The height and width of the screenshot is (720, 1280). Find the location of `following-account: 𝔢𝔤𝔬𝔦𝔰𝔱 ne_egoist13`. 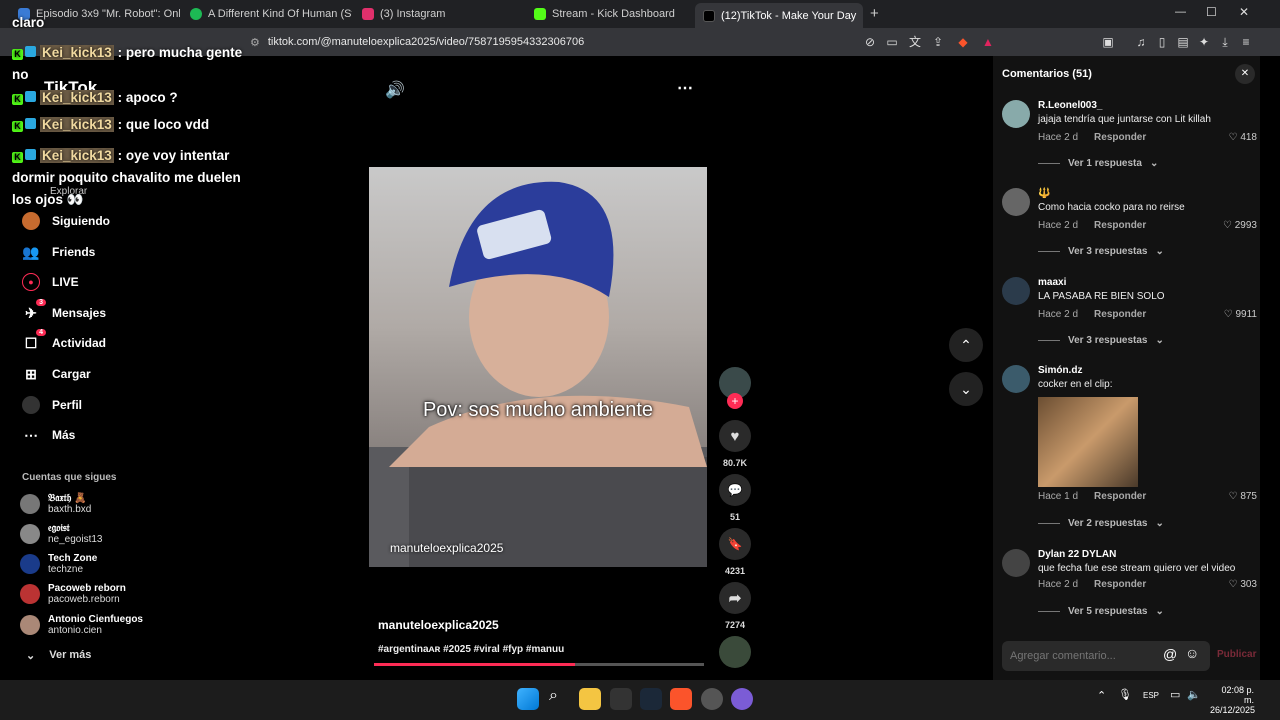

following-account: 𝔢𝔤𝔬𝔦𝔰𝔱 ne_egoist13 is located at coordinates (61, 534).